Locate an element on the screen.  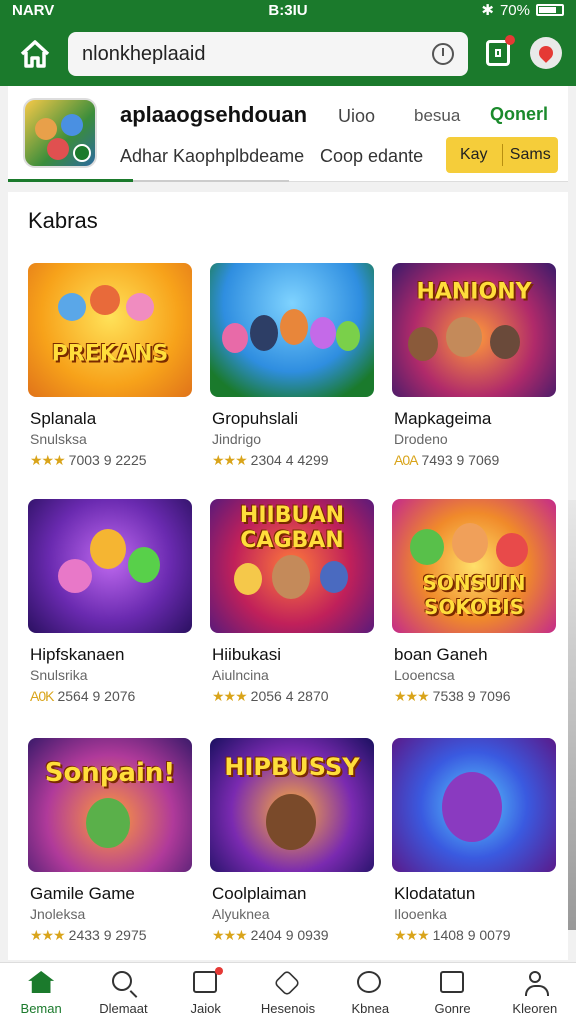
notification-dot is located at coordinates (510, 40).